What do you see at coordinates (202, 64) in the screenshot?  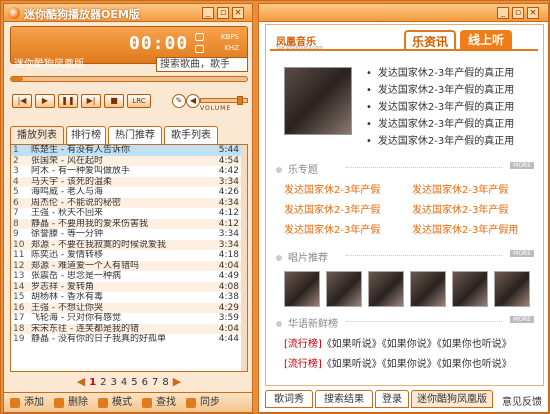 I see `search-input: 搜索歌曲，歌手` at bounding box center [202, 64].